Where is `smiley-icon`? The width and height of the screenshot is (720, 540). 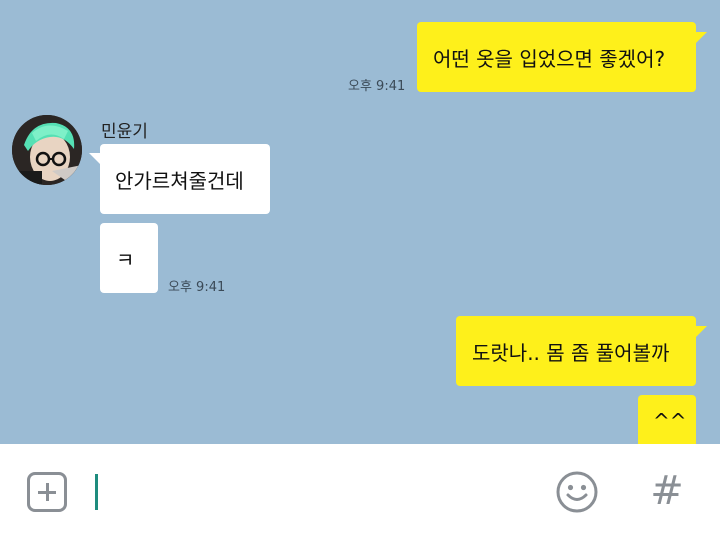
smiley-icon is located at coordinates (577, 492).